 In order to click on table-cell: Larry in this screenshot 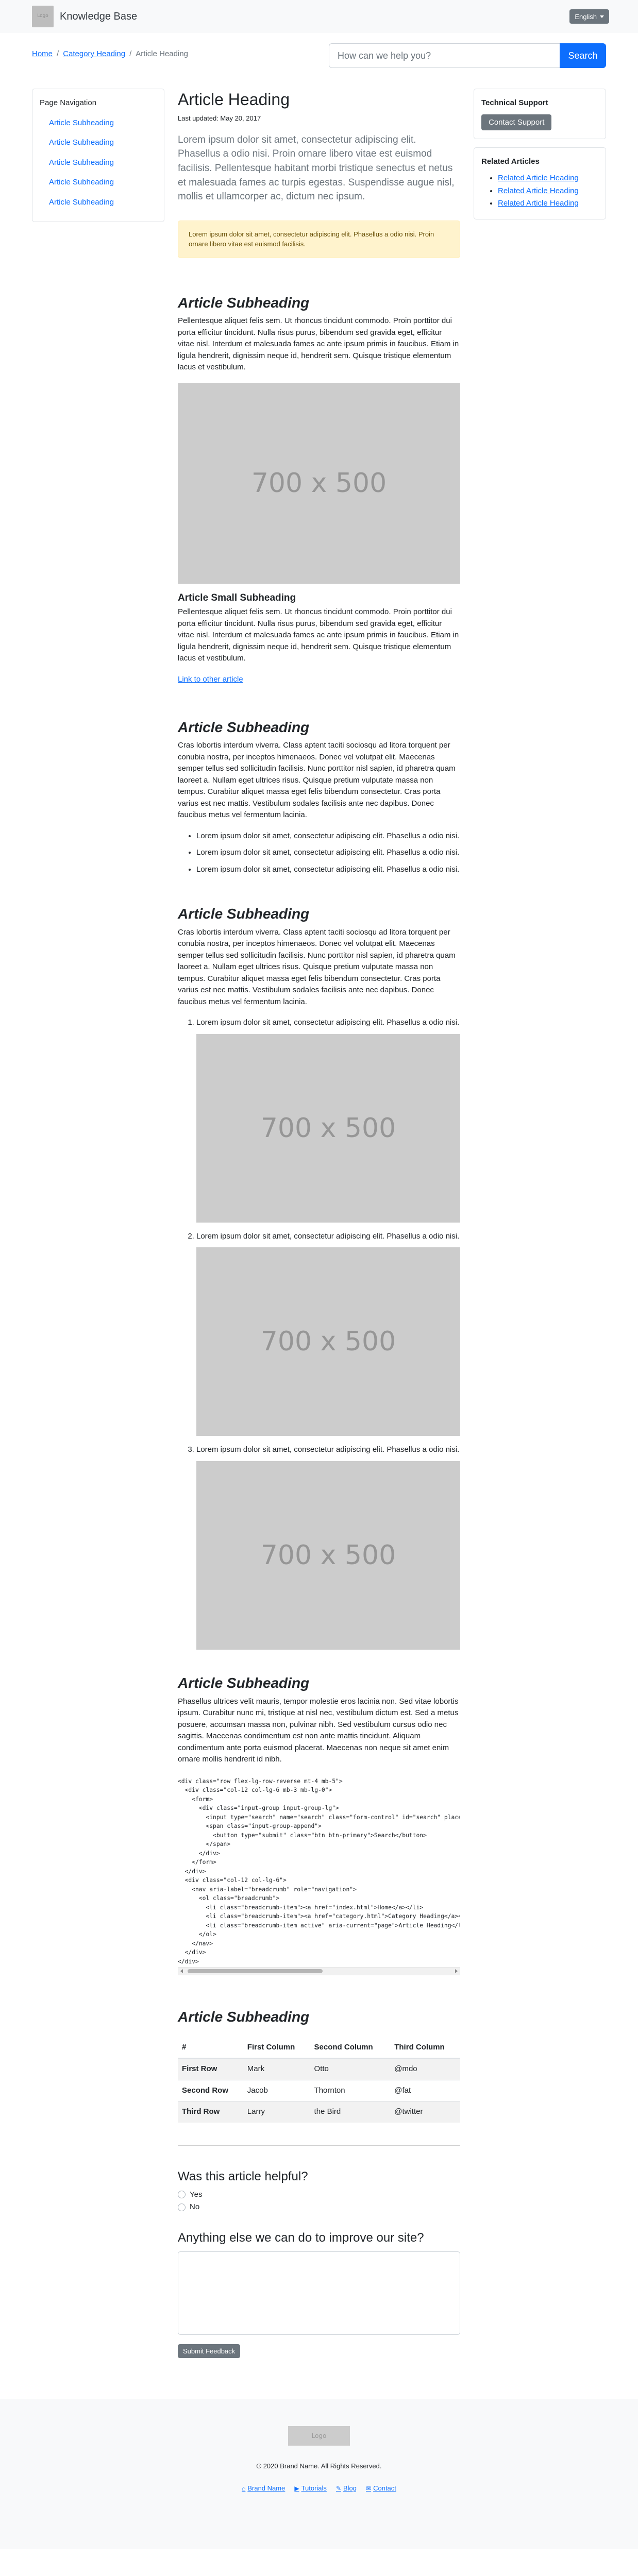, I will do `click(277, 2112)`.